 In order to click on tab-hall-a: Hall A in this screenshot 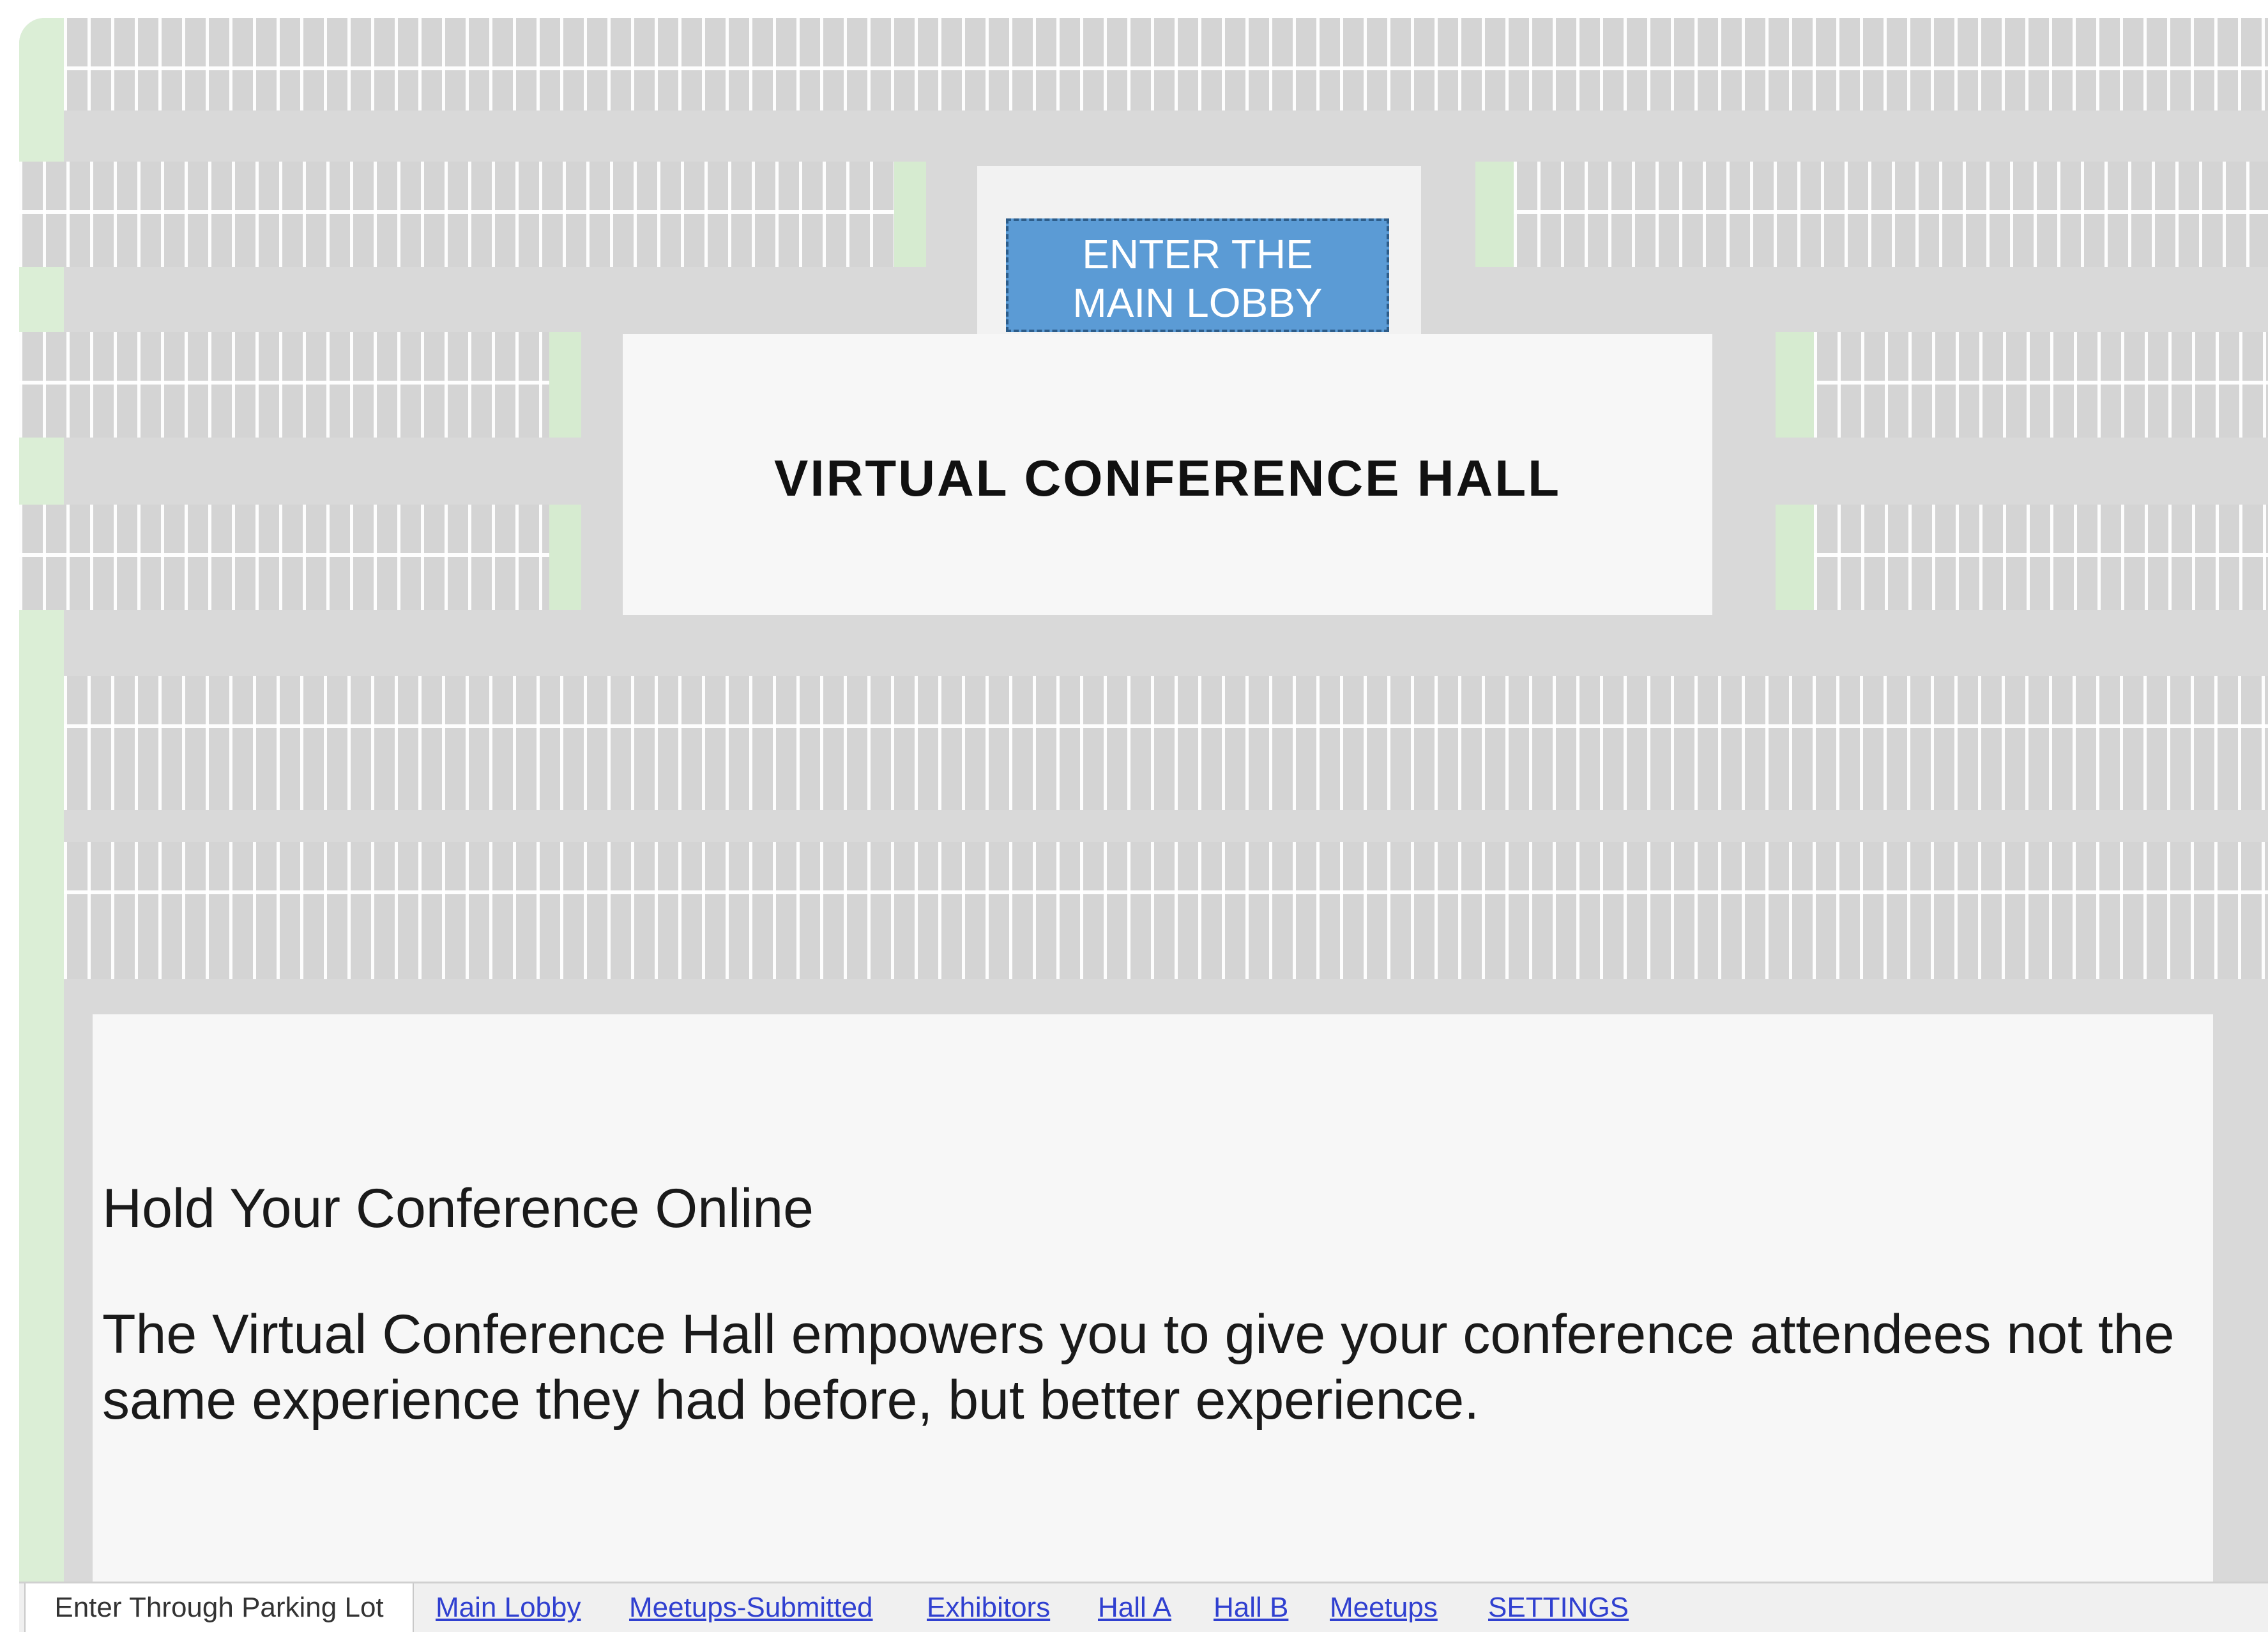, I will do `click(1134, 1608)`.